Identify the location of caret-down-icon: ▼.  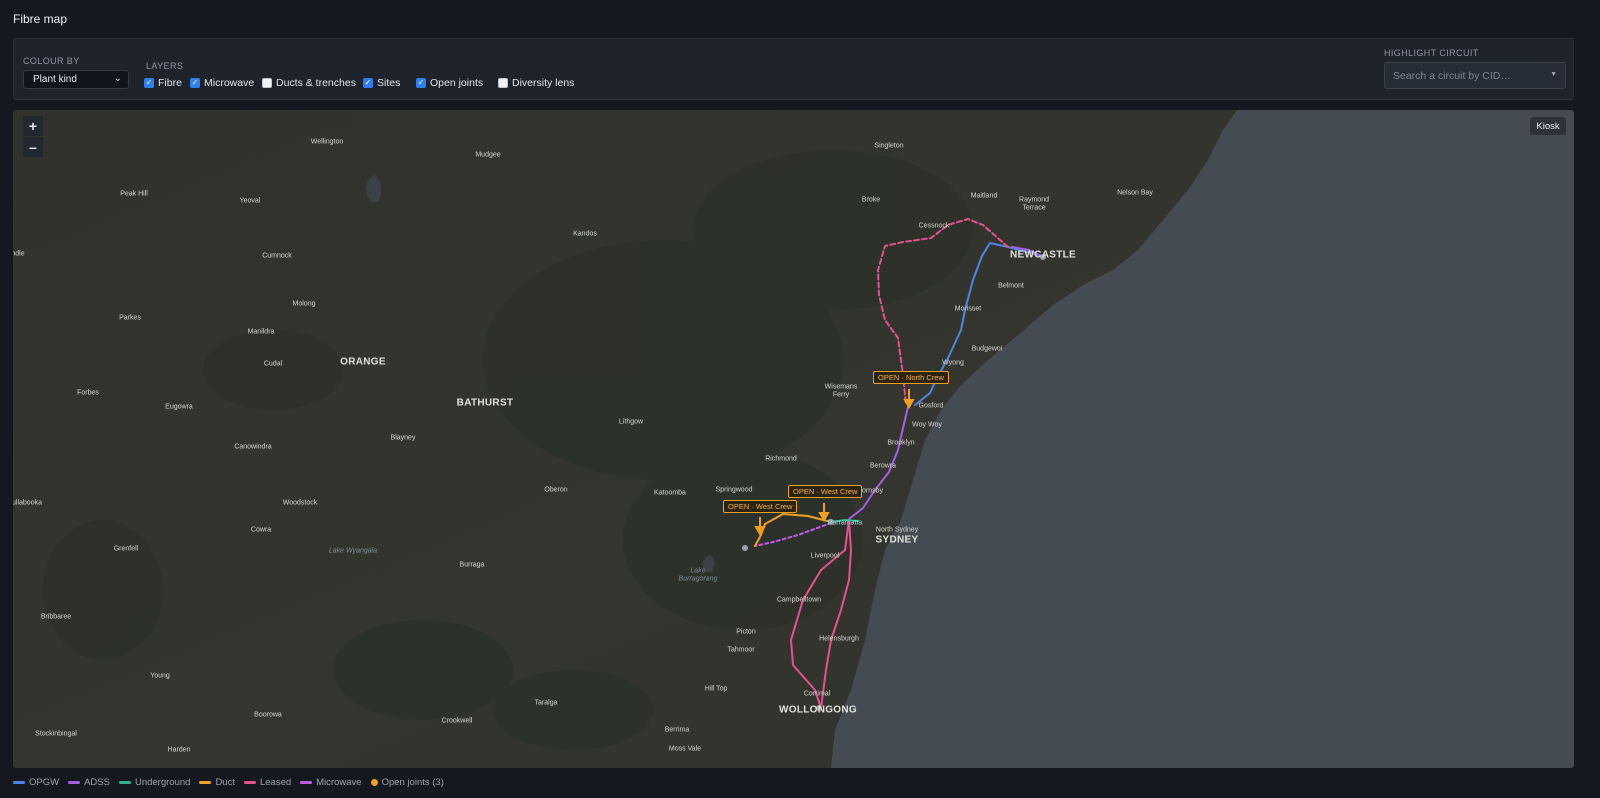
(1553, 74).